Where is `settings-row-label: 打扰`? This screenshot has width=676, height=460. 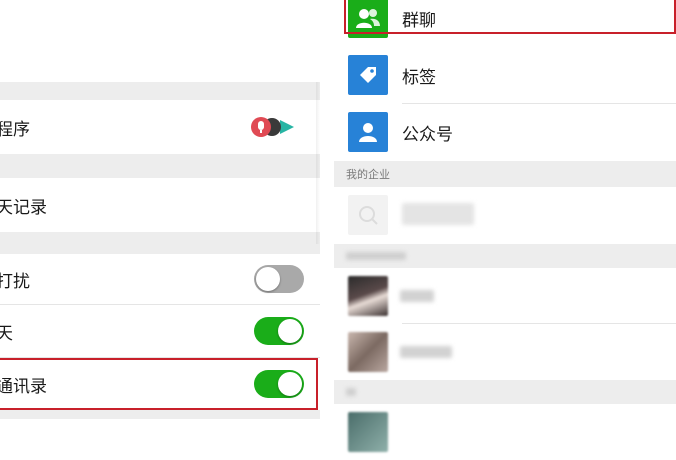
settings-row-label: 打扰 is located at coordinates (15, 281).